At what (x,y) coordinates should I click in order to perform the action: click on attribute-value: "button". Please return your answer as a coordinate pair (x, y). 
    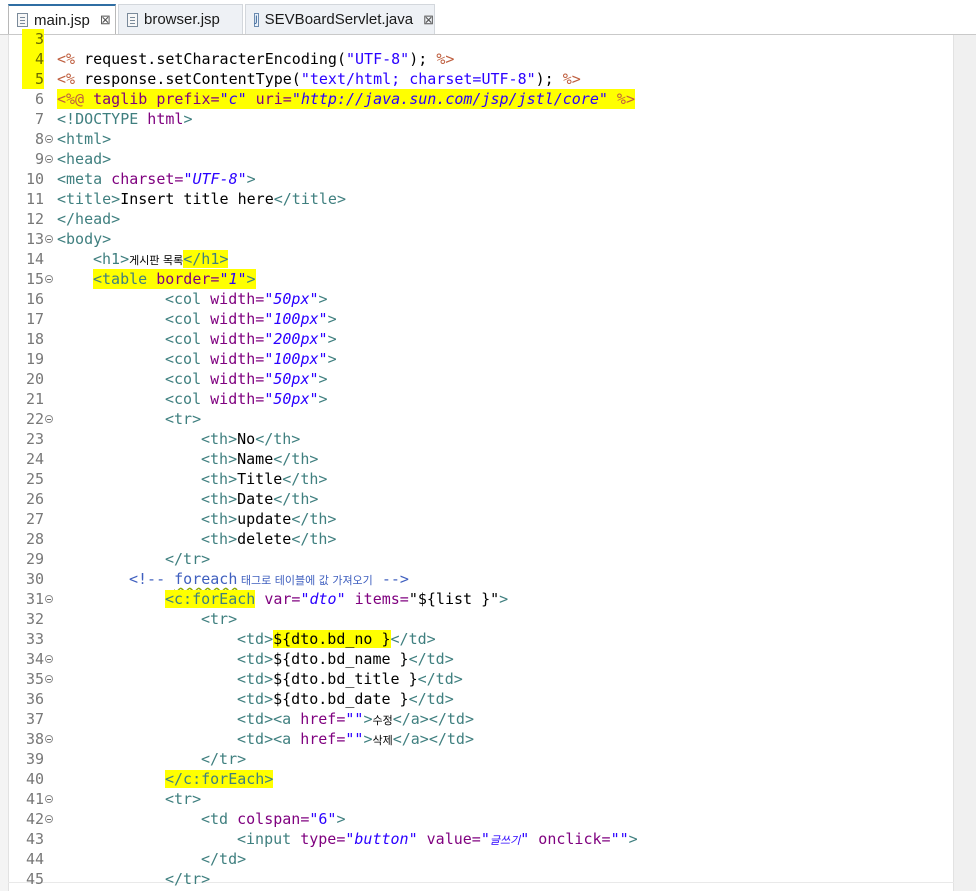
    Looking at the image, I should click on (381, 839).